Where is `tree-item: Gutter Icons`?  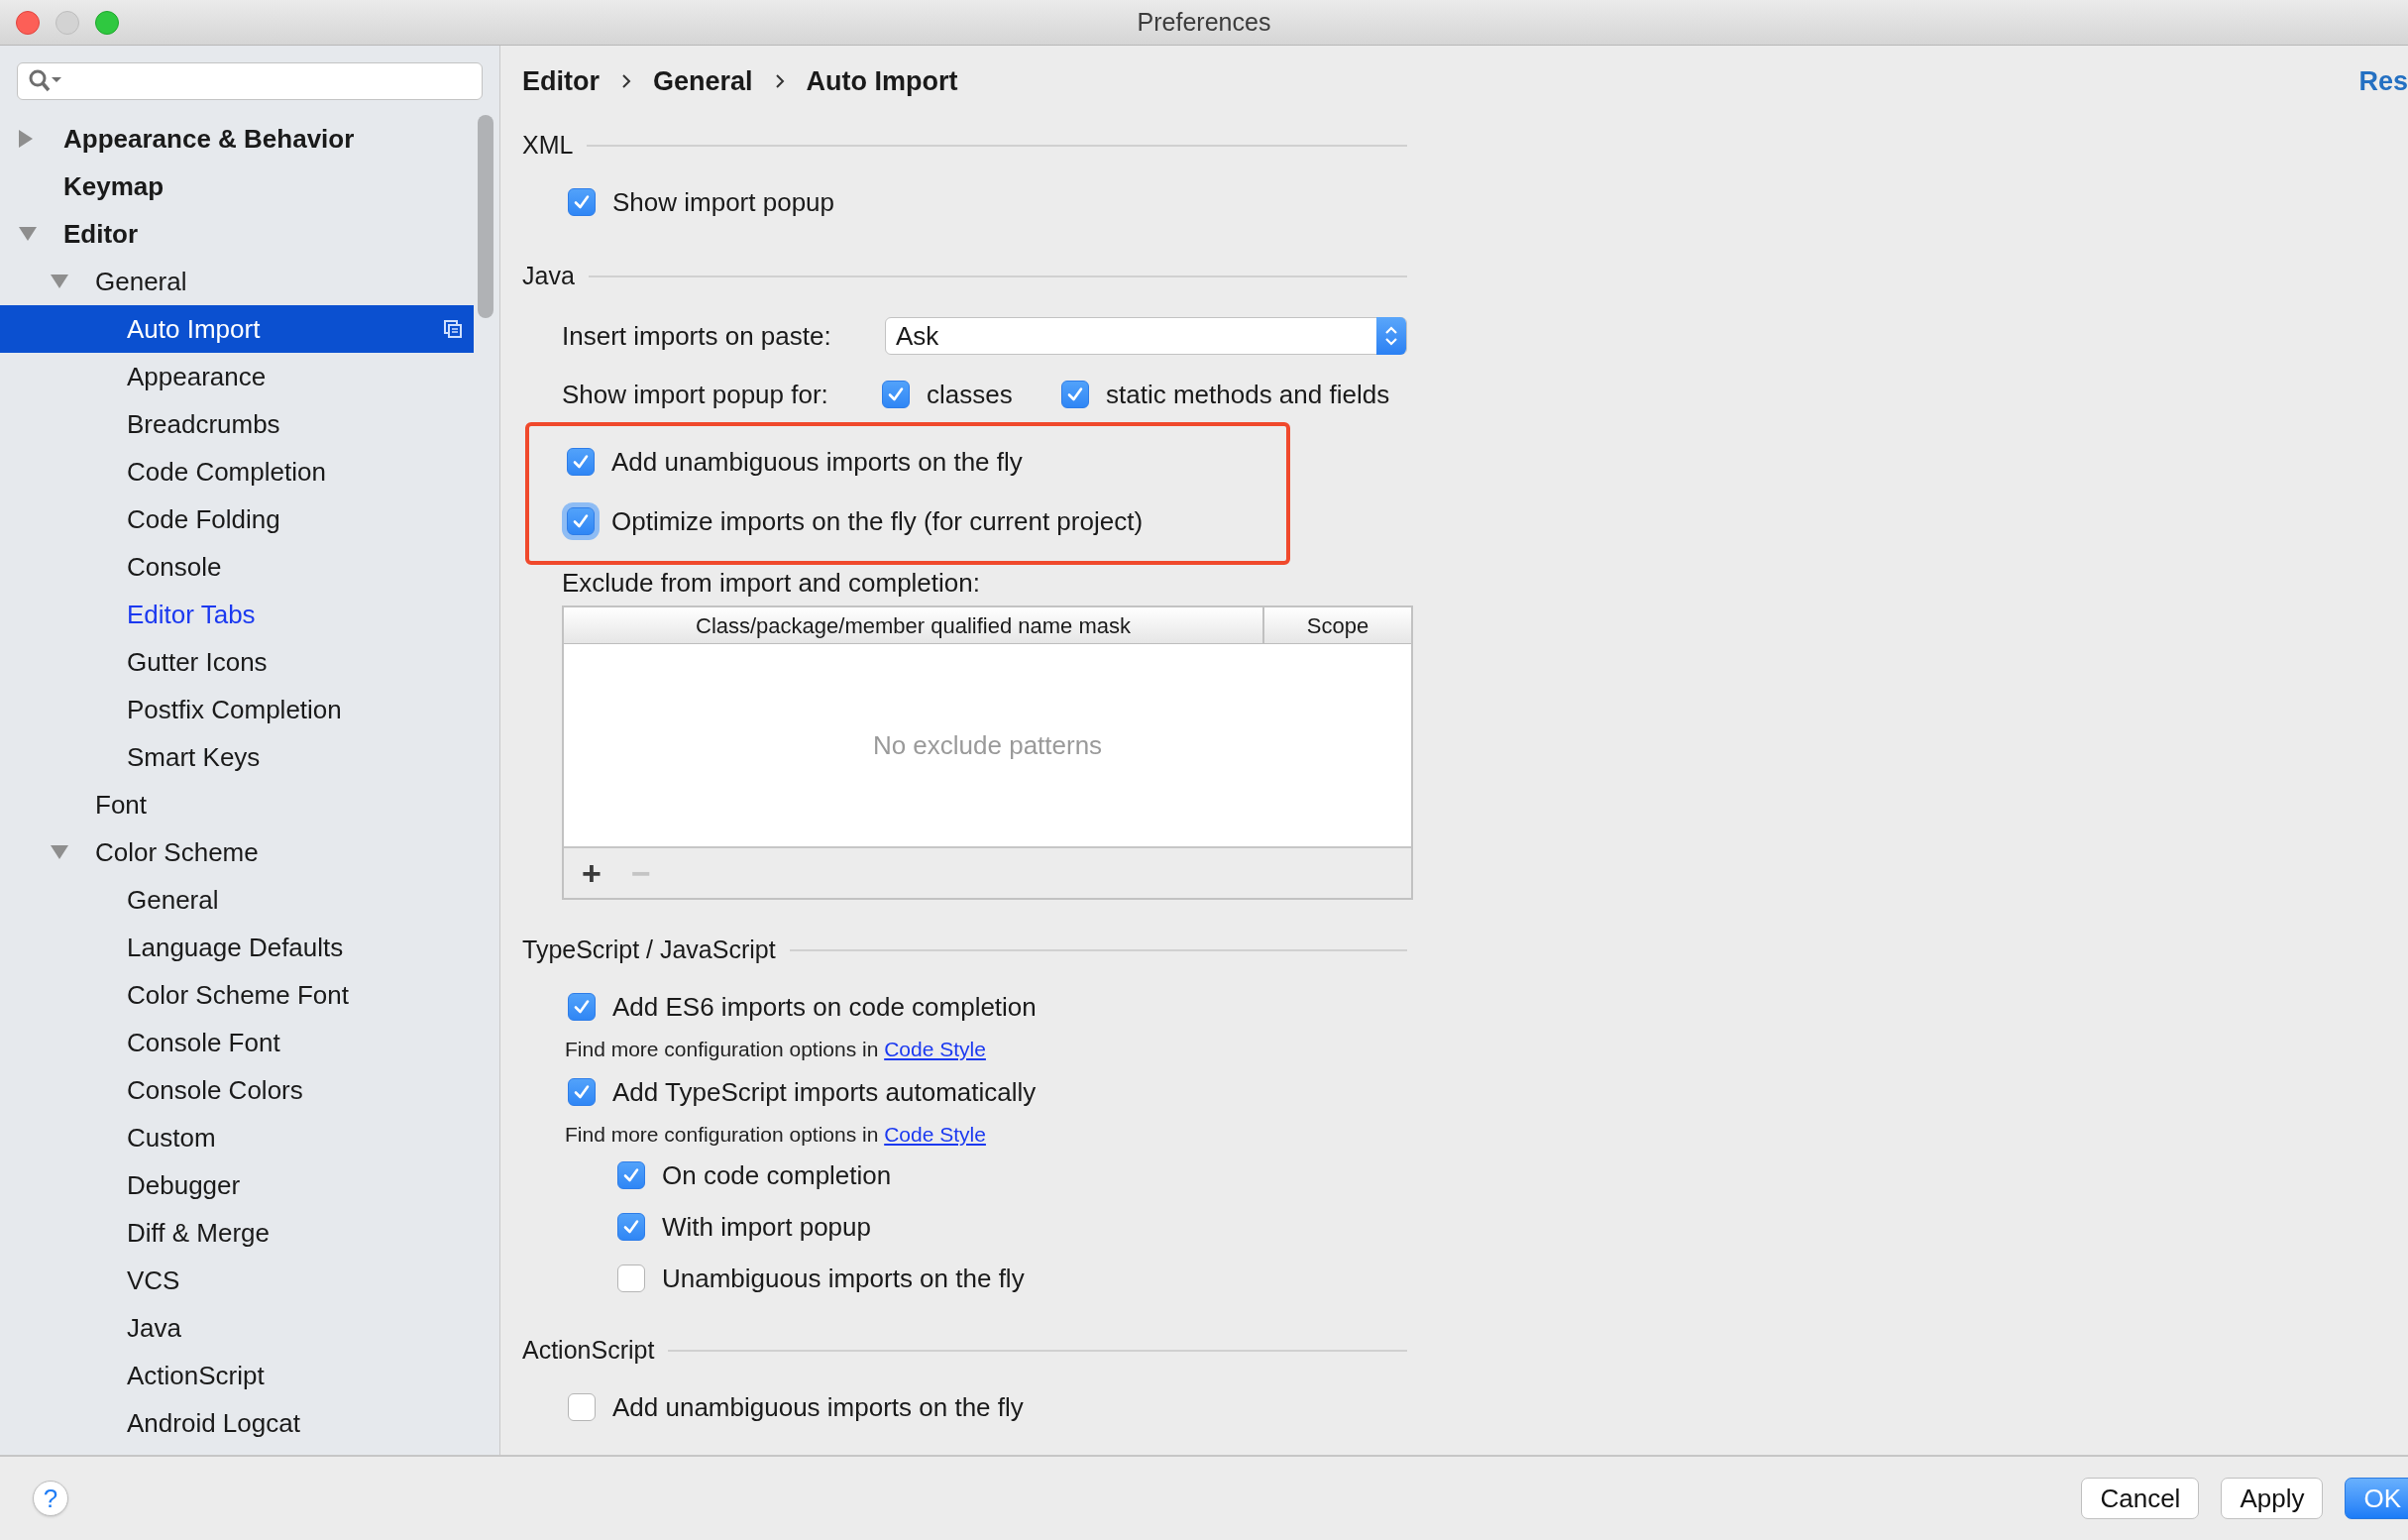
tree-item: Gutter Icons is located at coordinates (237, 662).